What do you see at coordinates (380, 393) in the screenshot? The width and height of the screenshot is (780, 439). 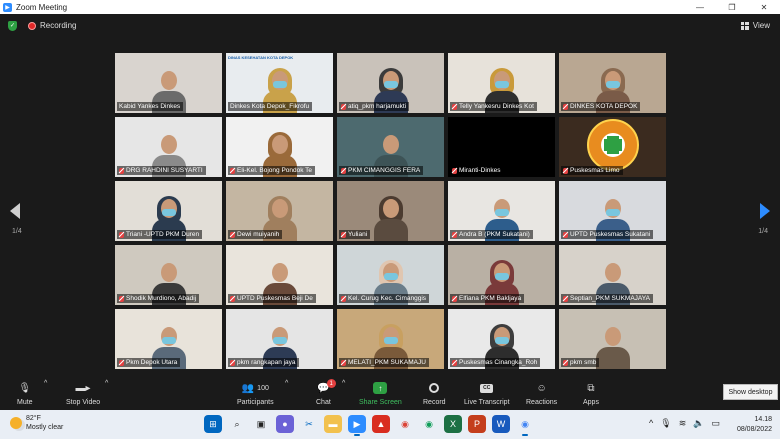 I see `share-screen-button: ↑ Share Screen` at bounding box center [380, 393].